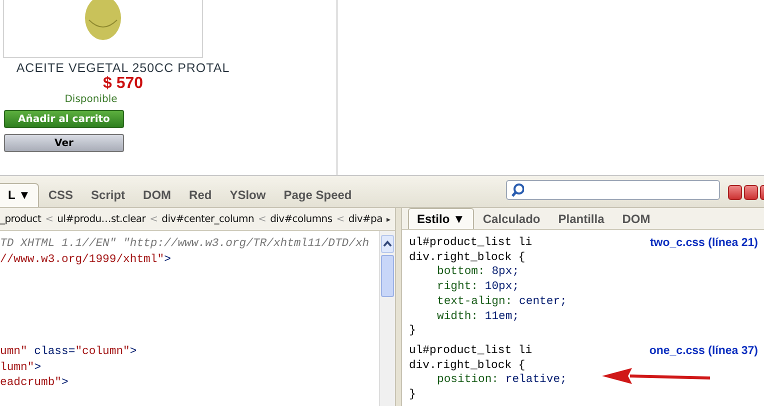  I want to click on breadcrumb-item: div#pa, so click(365, 219).